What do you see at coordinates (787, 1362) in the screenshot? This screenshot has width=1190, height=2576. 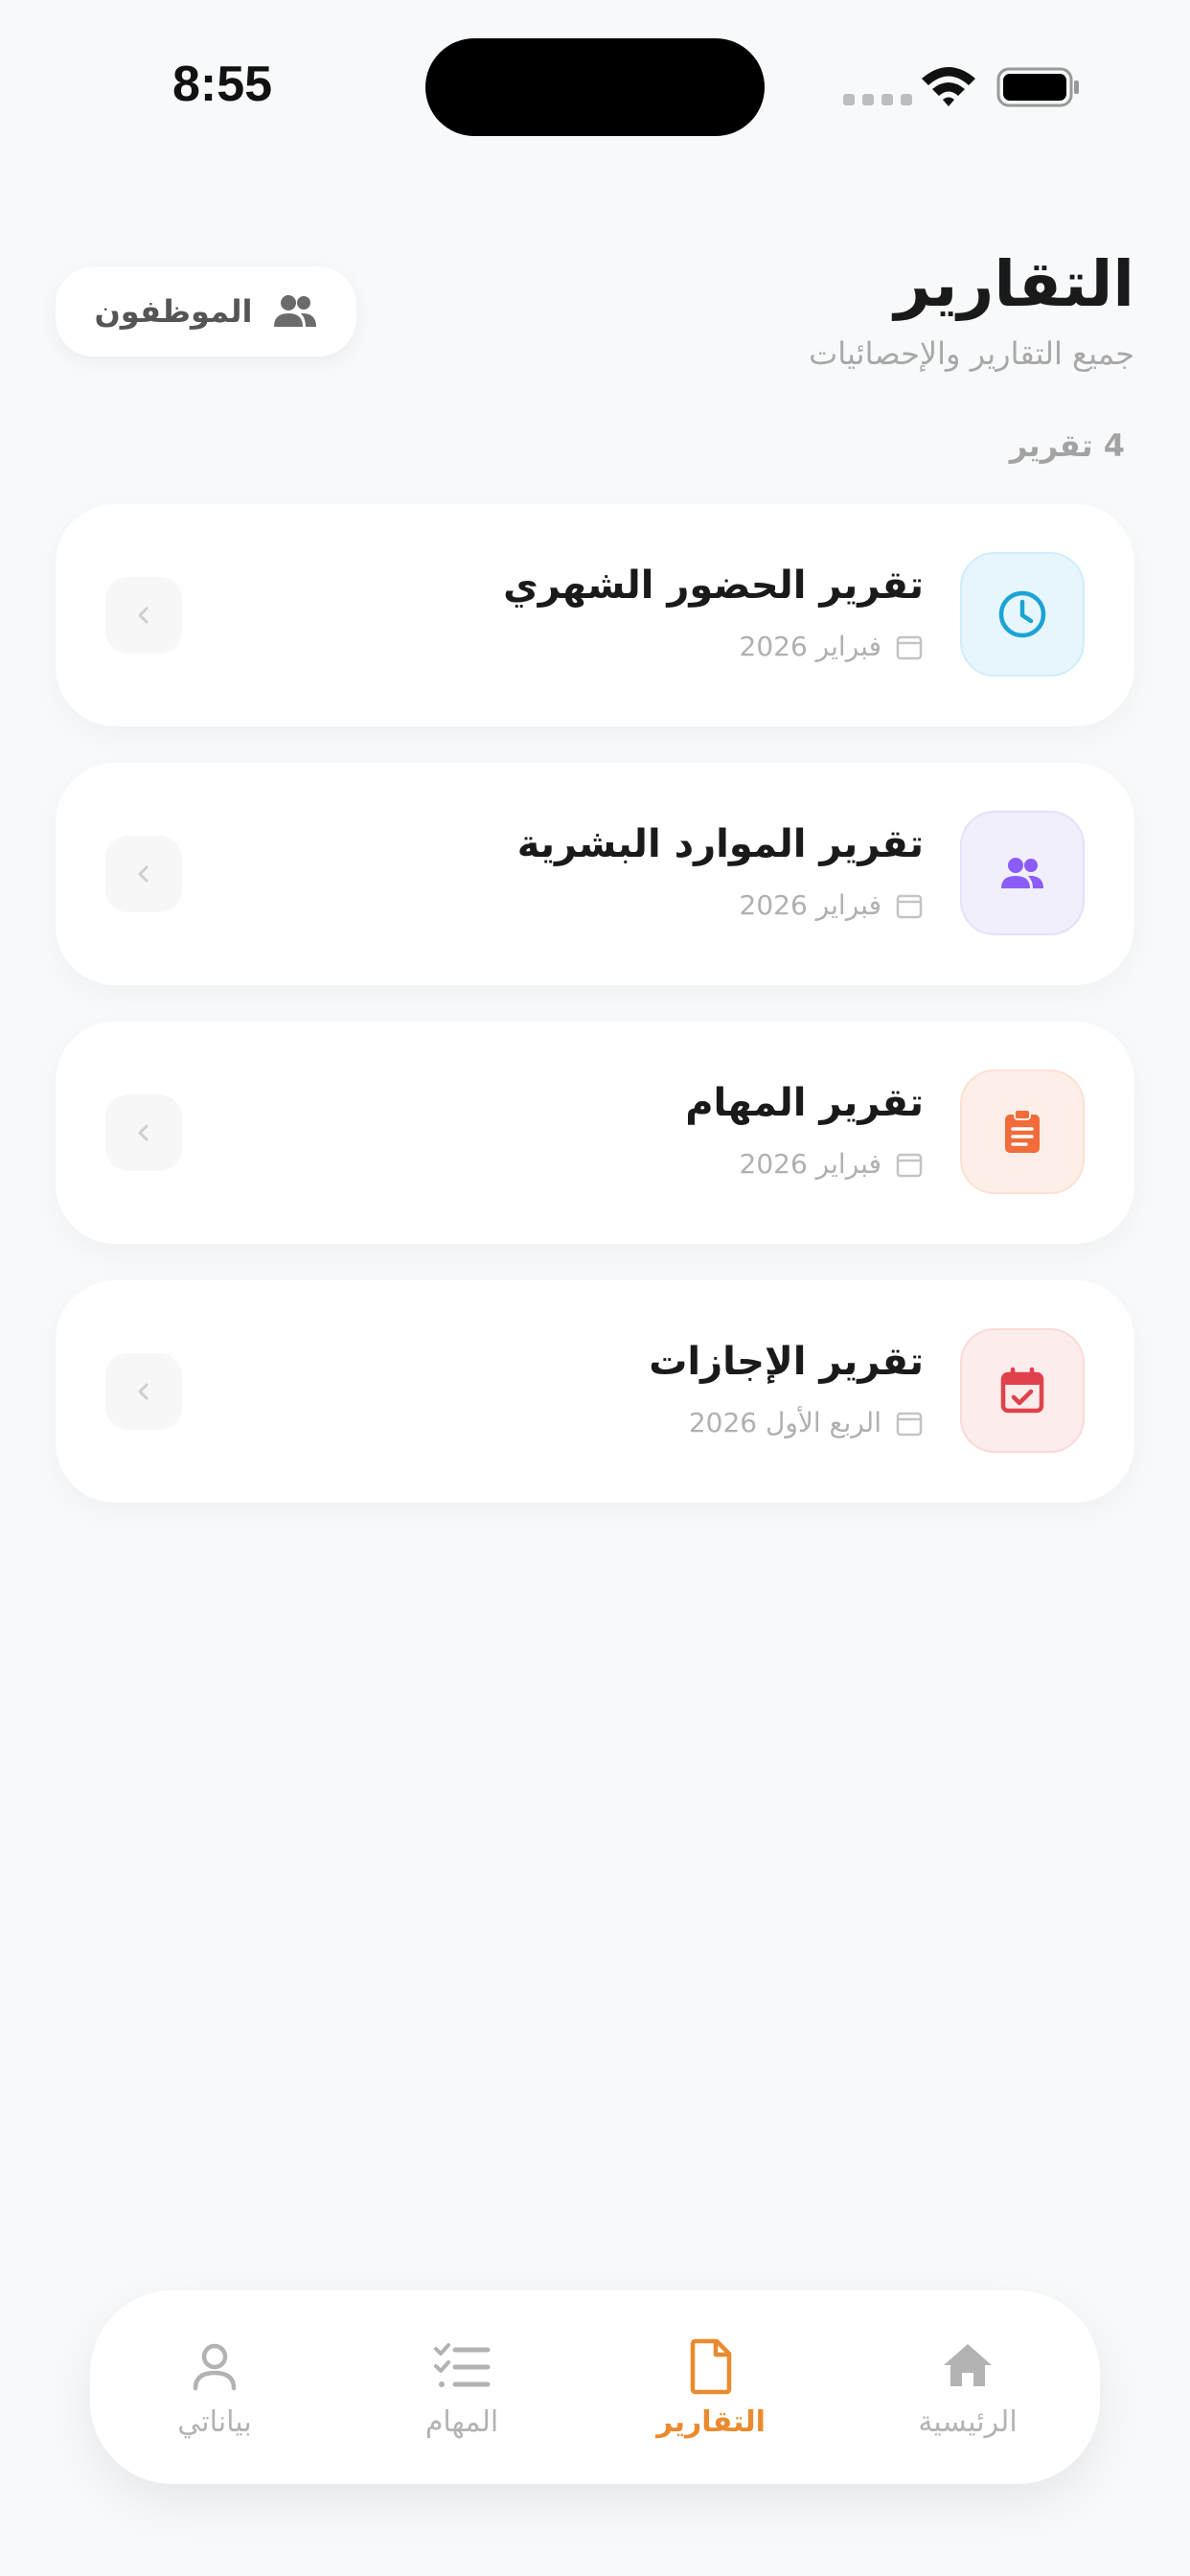 I see `report-title: تقرير الإجازات` at bounding box center [787, 1362].